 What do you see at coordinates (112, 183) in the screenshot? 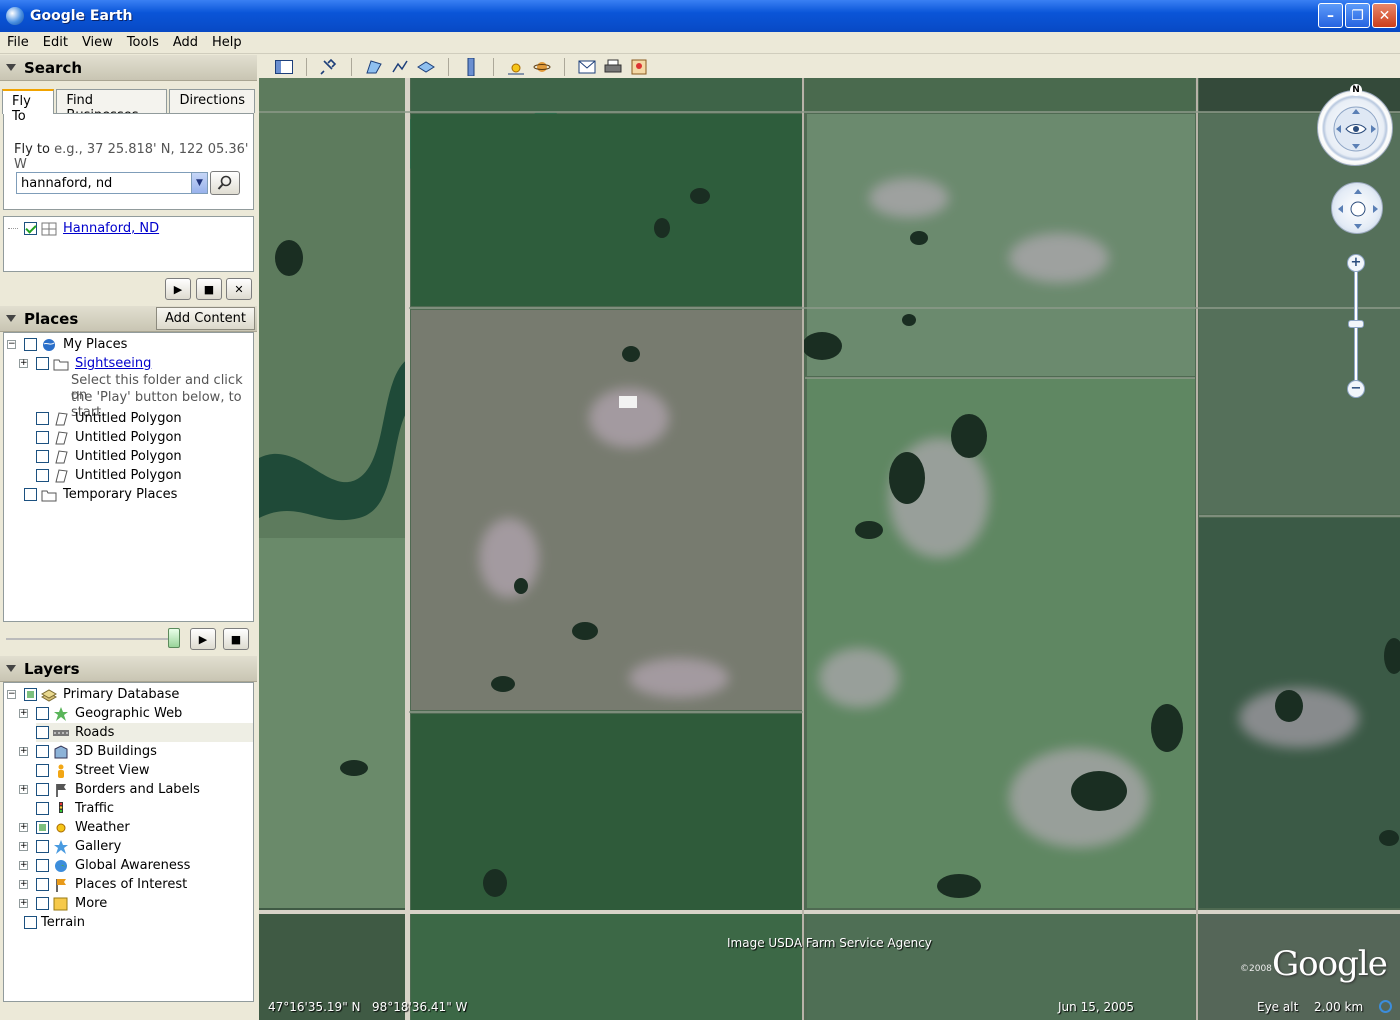
I see `fly-to-input` at bounding box center [112, 183].